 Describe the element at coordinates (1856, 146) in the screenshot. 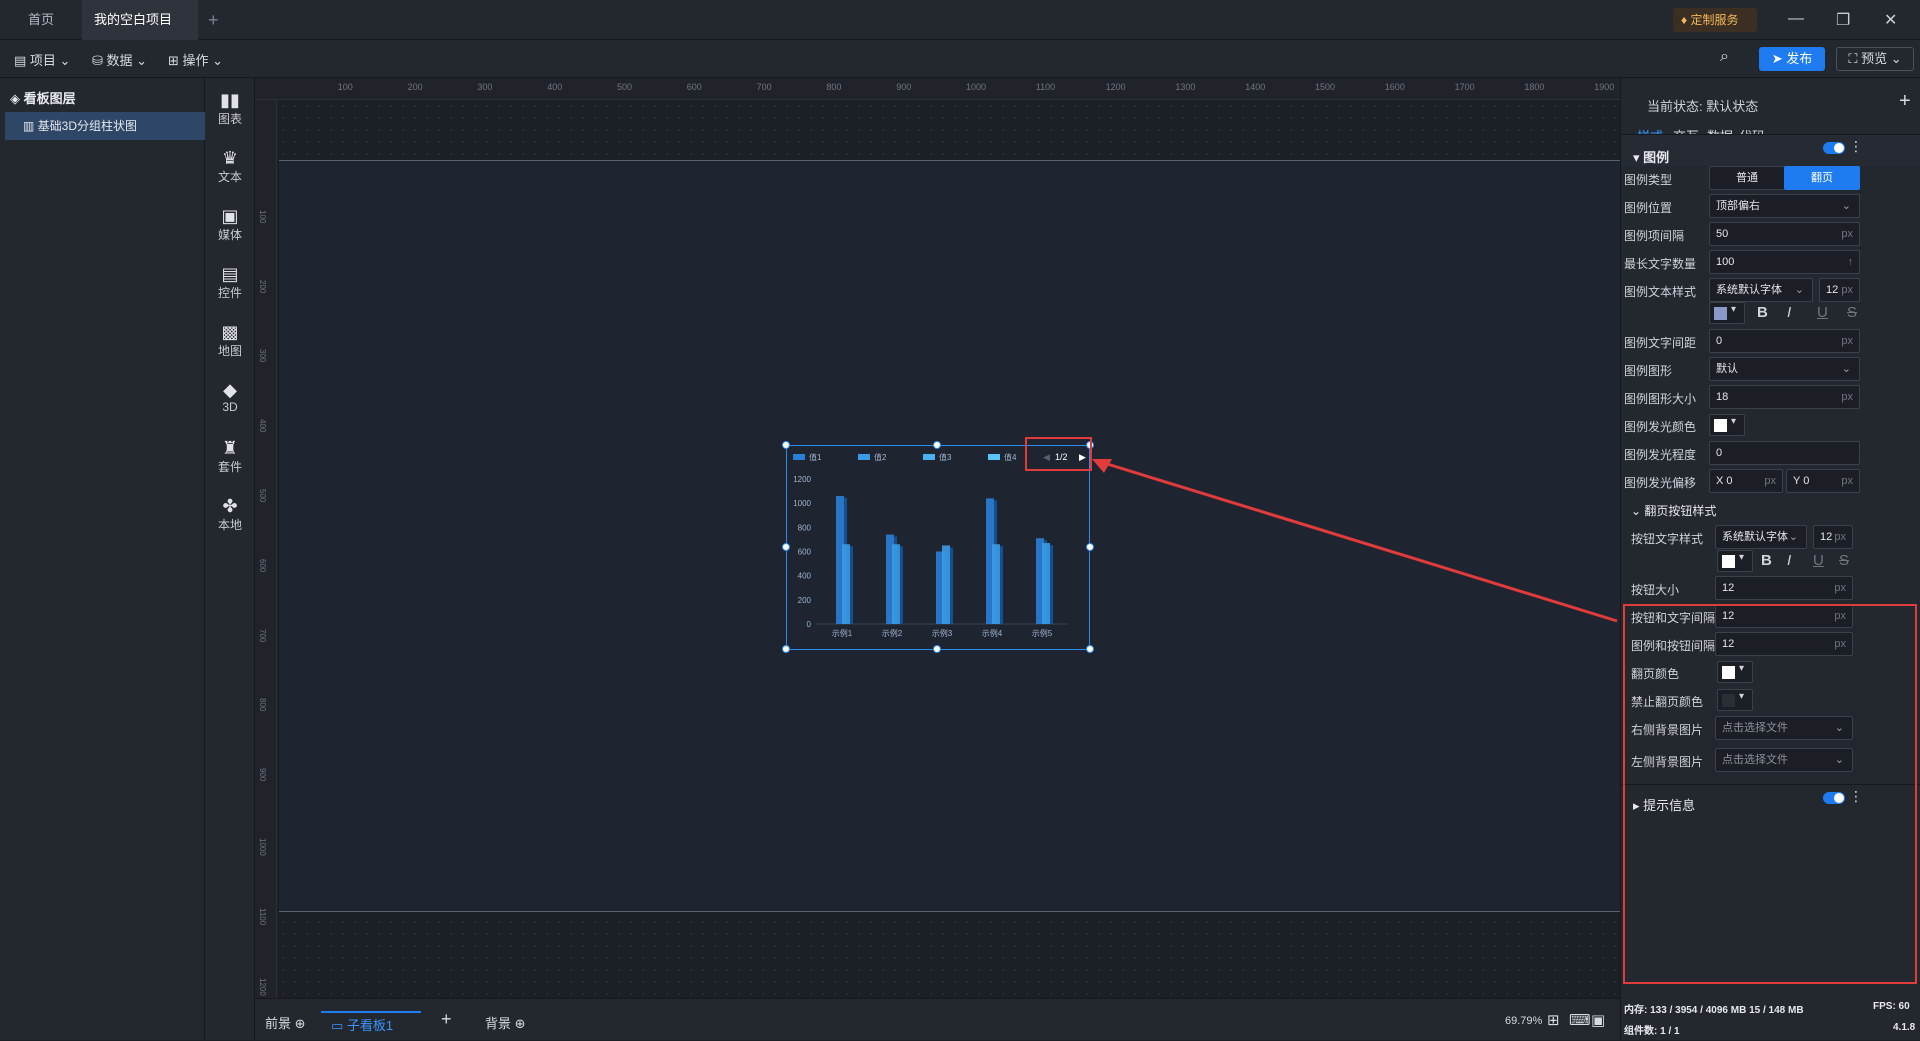

I see `more-icon: ⋮` at that location.